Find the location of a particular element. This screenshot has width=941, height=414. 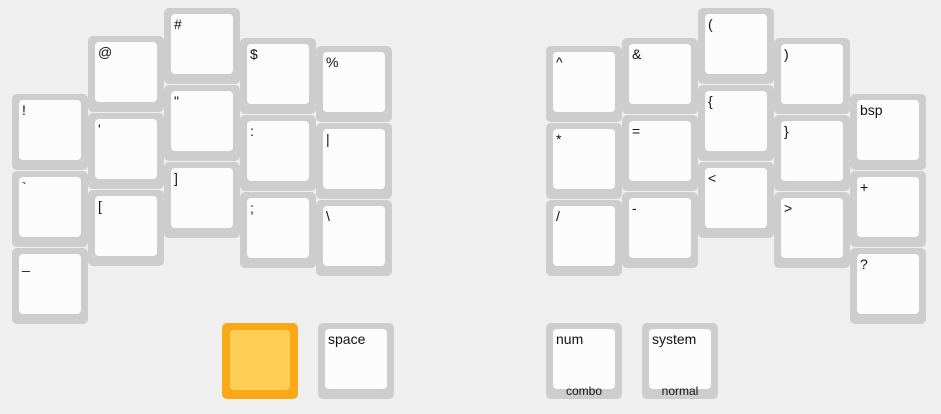

key-r-c0-r1: * is located at coordinates (584, 161).